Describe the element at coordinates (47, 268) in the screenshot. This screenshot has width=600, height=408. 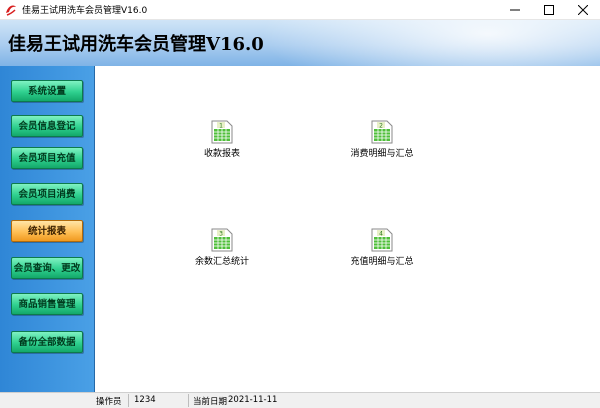
I see `sidebar-item-member-query: 会员查询、更改` at that location.